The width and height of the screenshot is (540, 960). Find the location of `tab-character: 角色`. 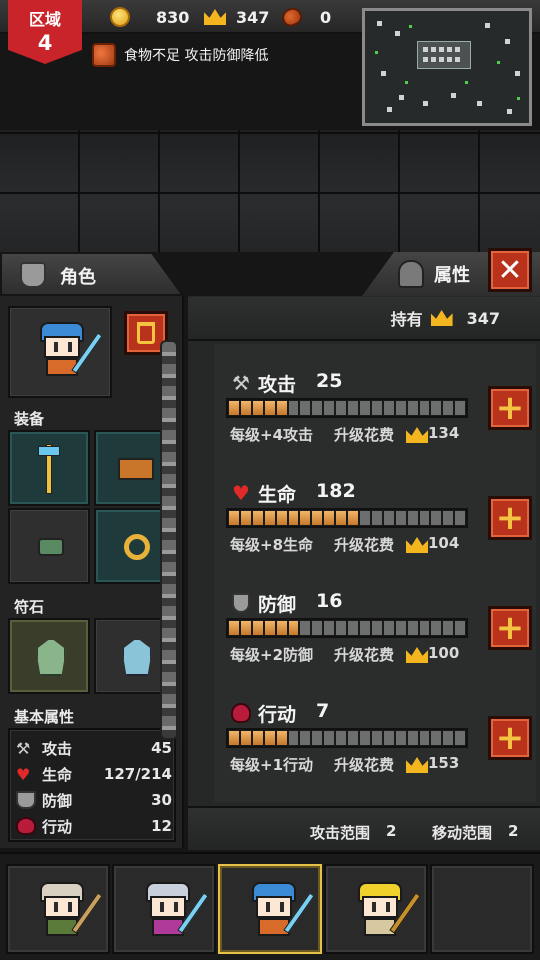

tab-character: 角色 is located at coordinates (91, 274).